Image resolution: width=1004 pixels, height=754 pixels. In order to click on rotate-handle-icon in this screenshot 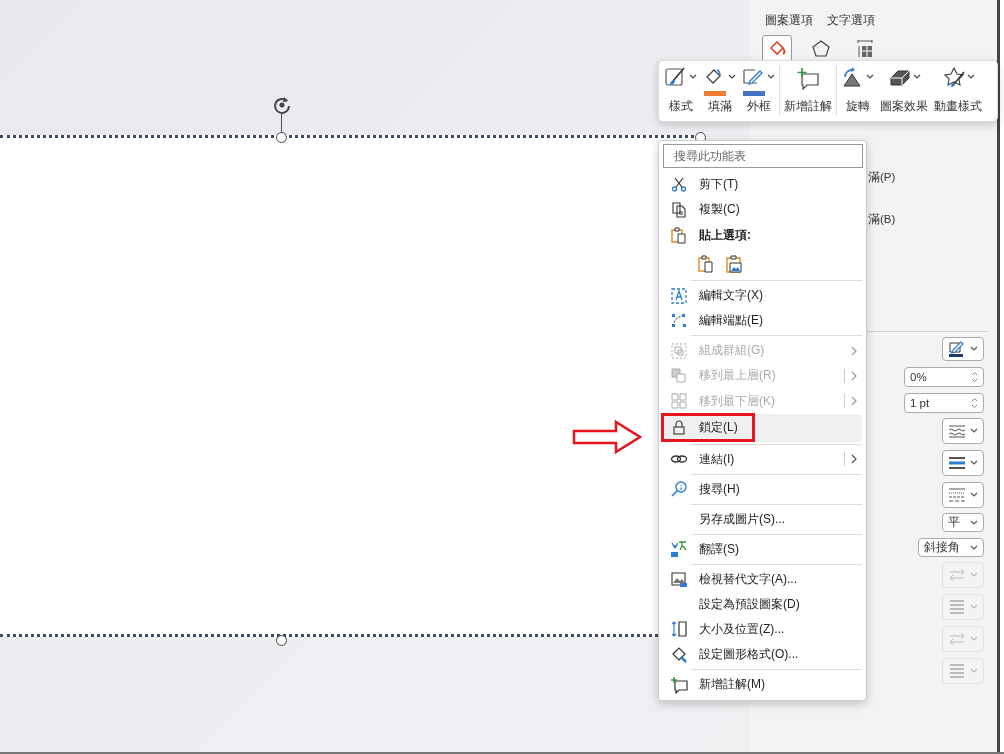, I will do `click(282, 105)`.